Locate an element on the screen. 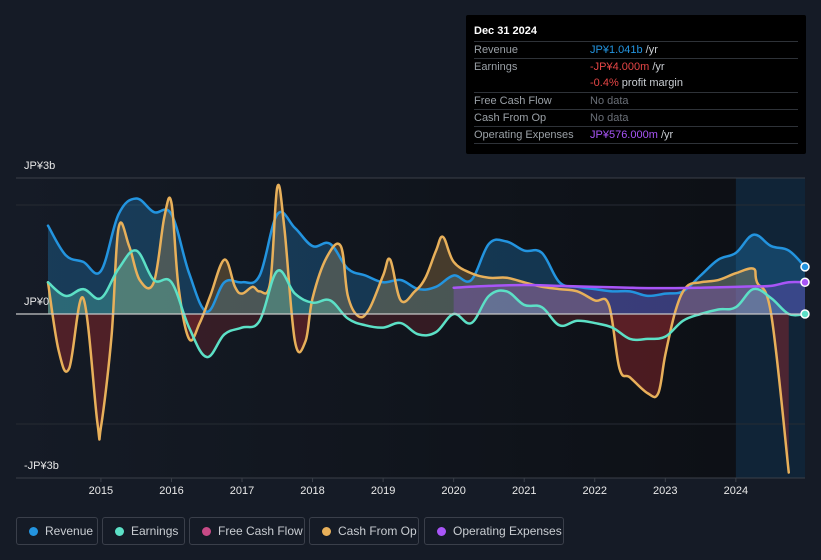  legend-item-operating-expenses: Operating Expenses is located at coordinates (494, 531).